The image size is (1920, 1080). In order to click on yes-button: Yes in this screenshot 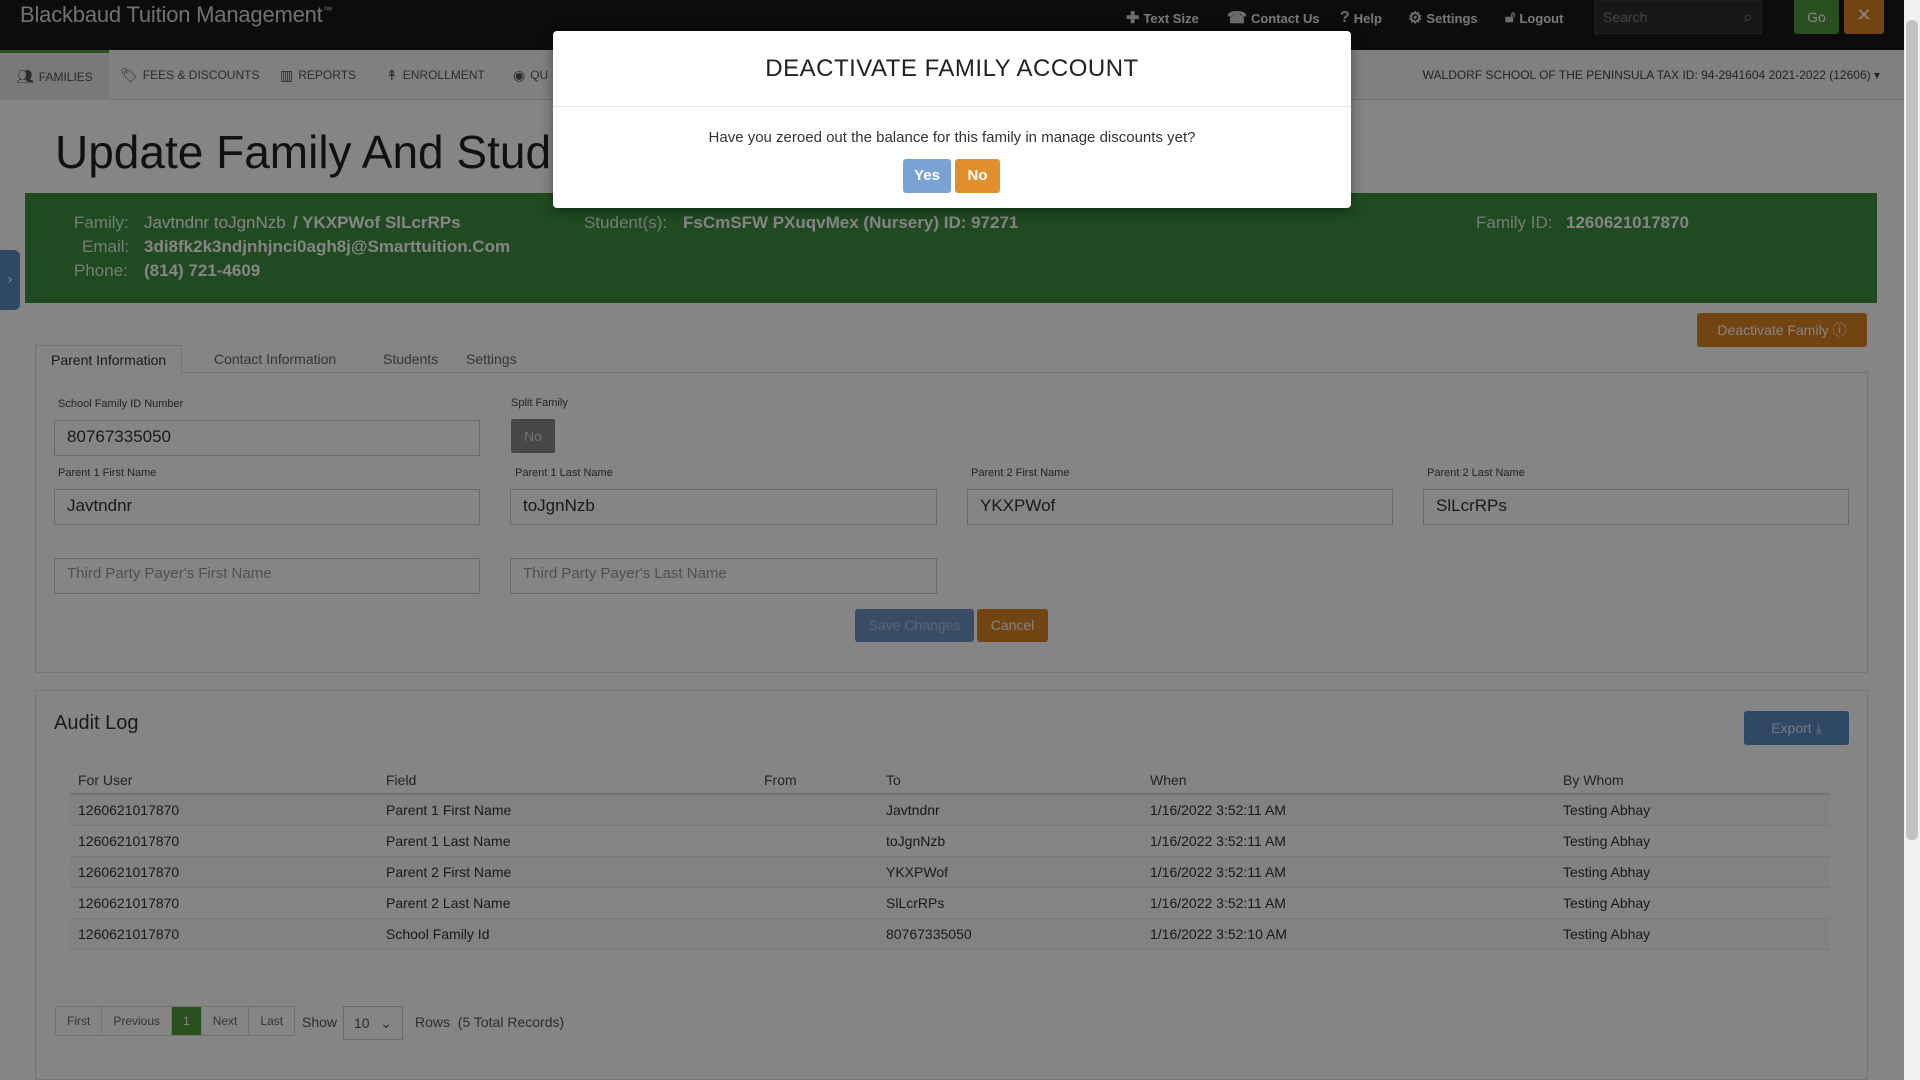, I will do `click(927, 176)`.